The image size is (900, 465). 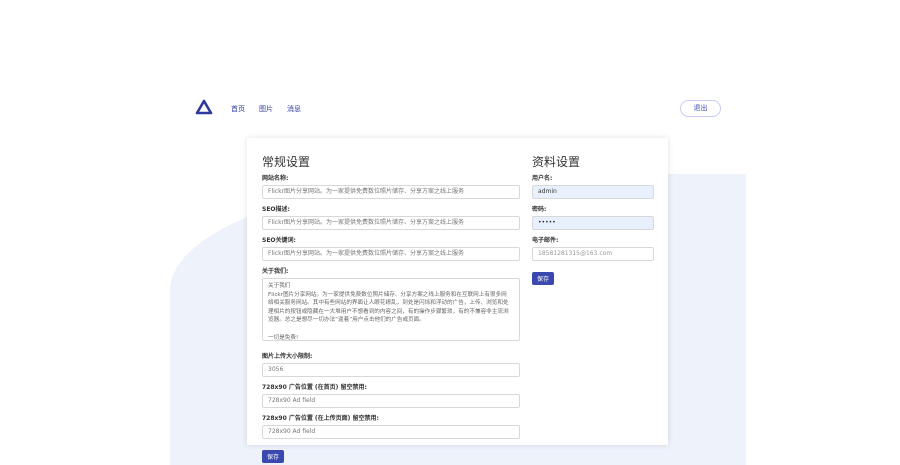 What do you see at coordinates (593, 254) in the screenshot?
I see `email-input: 18581281315@163.com` at bounding box center [593, 254].